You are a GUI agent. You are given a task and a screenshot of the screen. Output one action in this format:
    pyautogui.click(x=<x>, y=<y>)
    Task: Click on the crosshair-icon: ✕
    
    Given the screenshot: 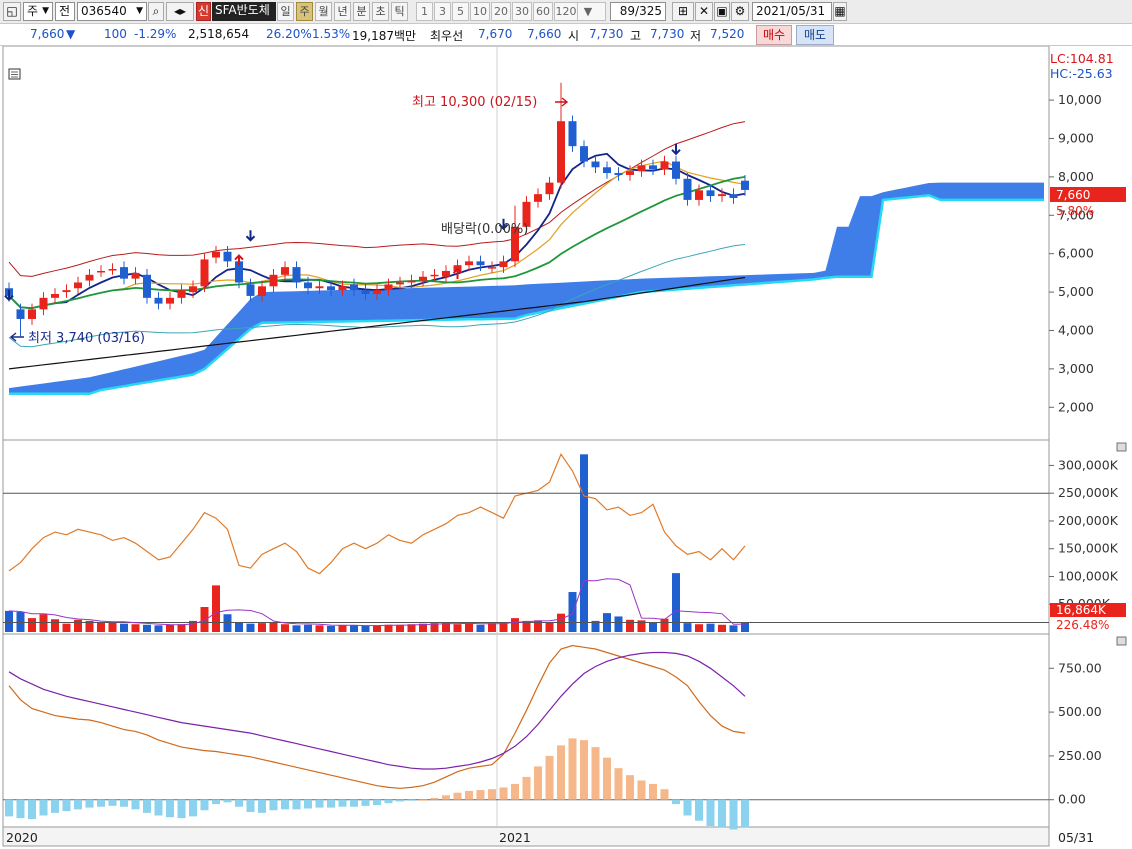 What is the action you would take?
    pyautogui.click(x=704, y=11)
    